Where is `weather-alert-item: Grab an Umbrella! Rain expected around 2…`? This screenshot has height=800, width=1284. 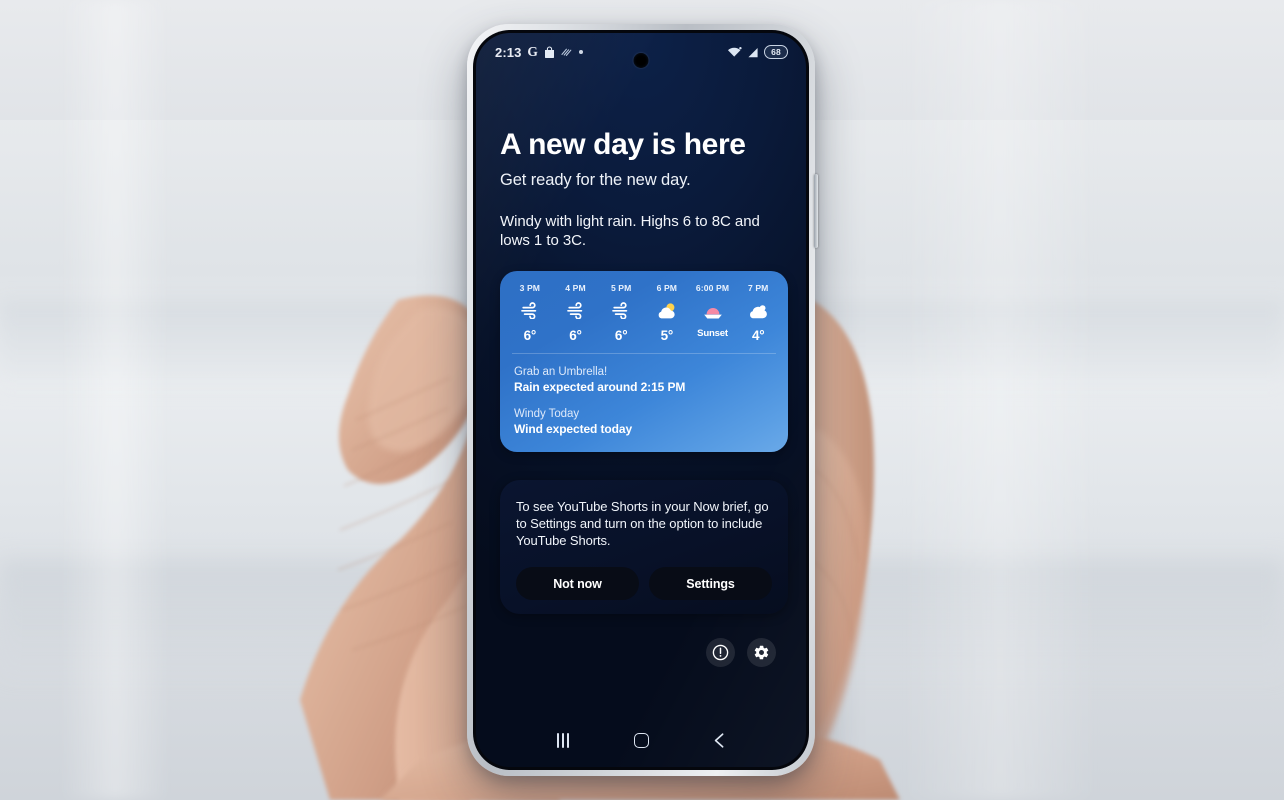 weather-alert-item: Grab an Umbrella! Rain expected around 2… is located at coordinates (644, 380).